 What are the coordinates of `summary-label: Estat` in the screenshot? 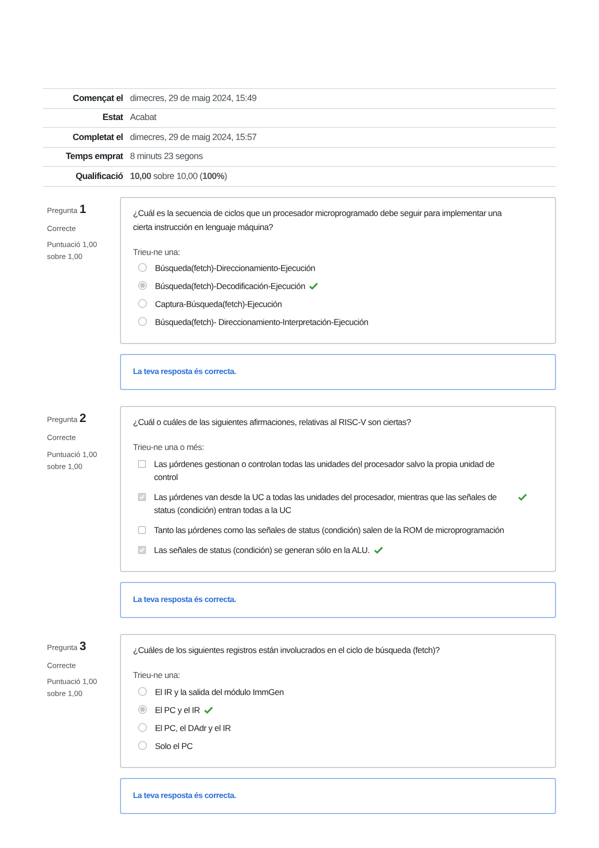 It's located at (112, 117).